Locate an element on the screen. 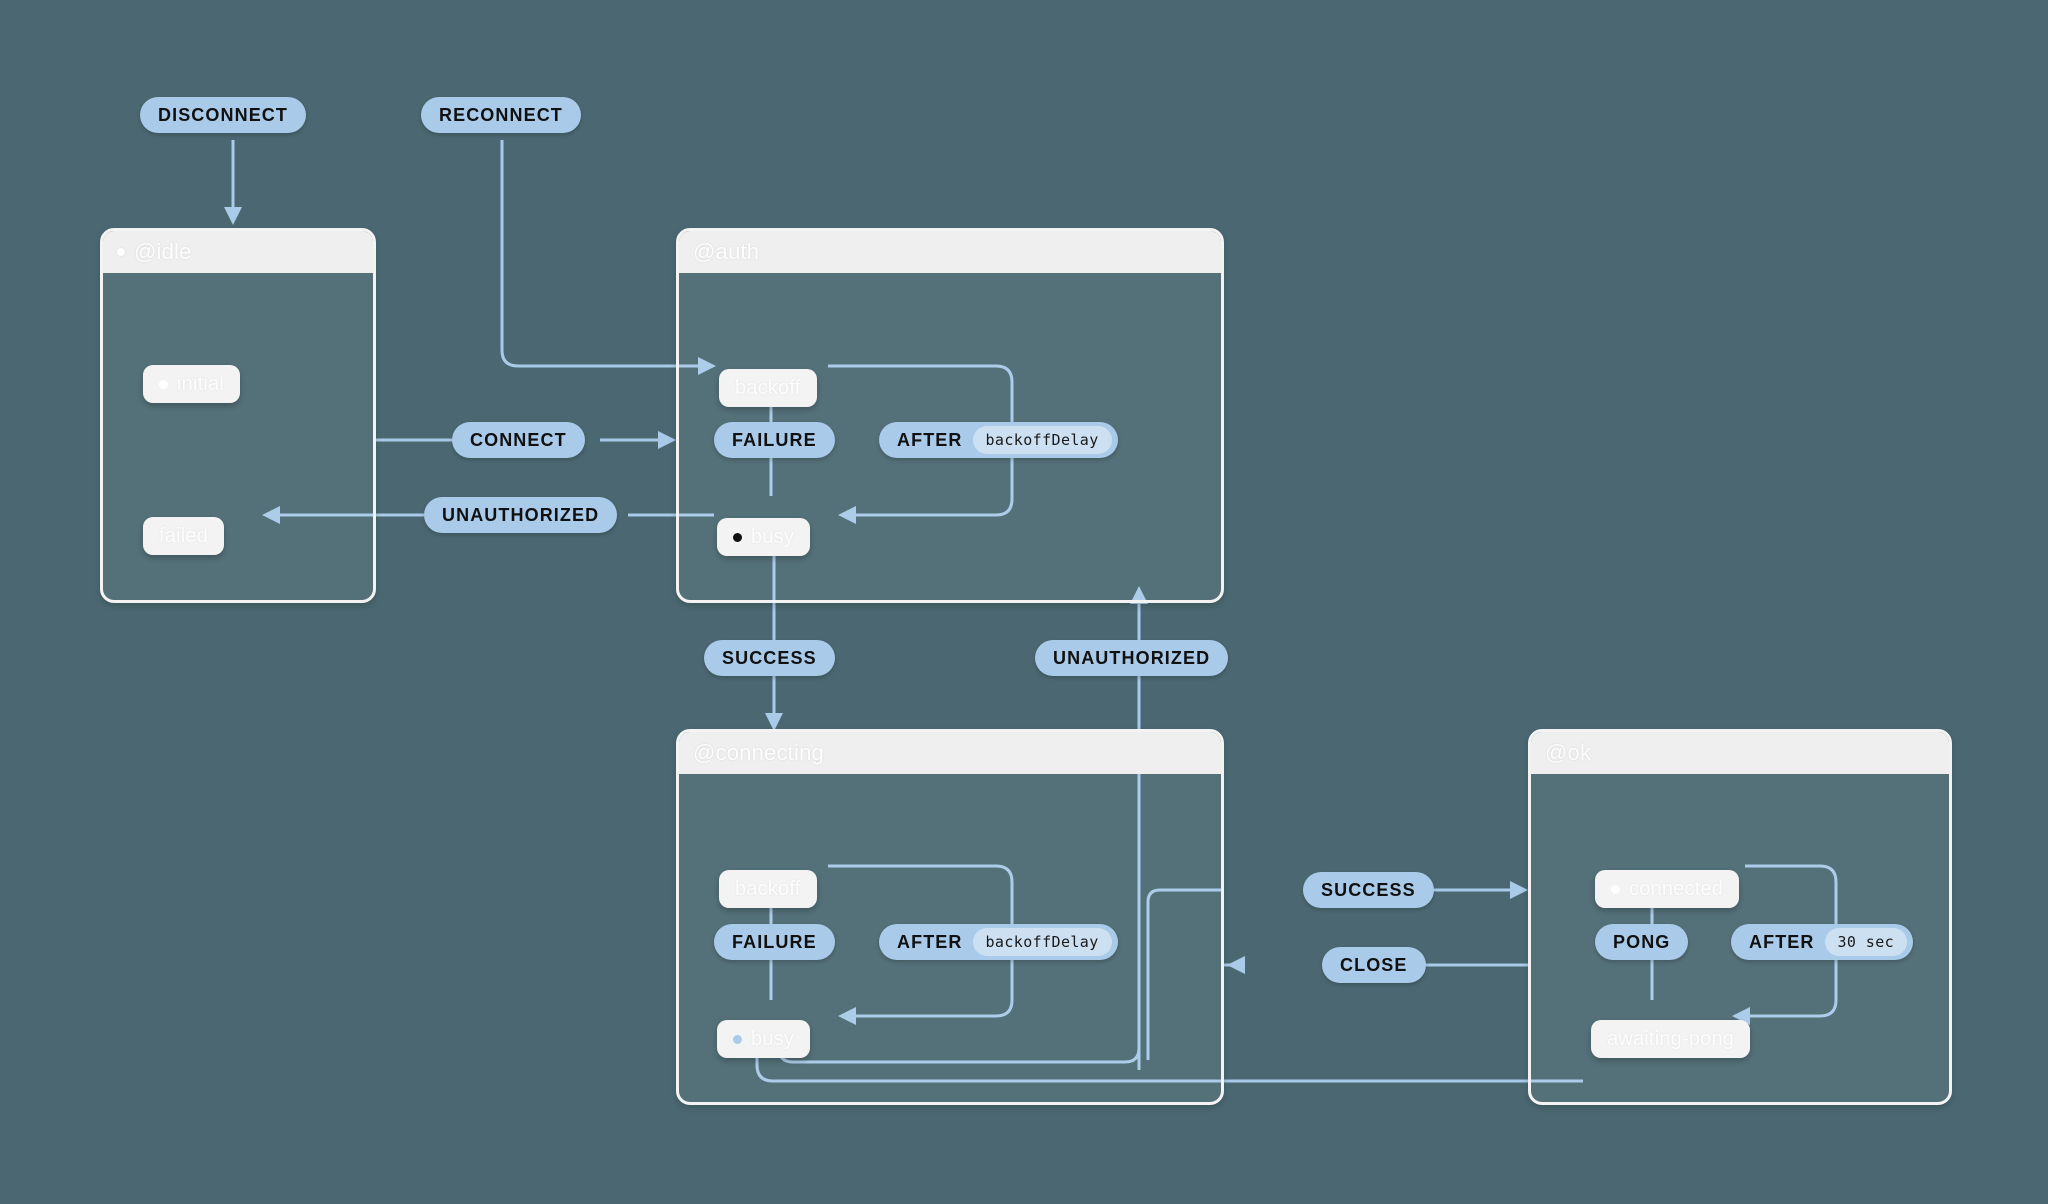 The image size is (2048, 1204). event-pill-auth-unauthorized: UNAUTHORIZED is located at coordinates (521, 515).